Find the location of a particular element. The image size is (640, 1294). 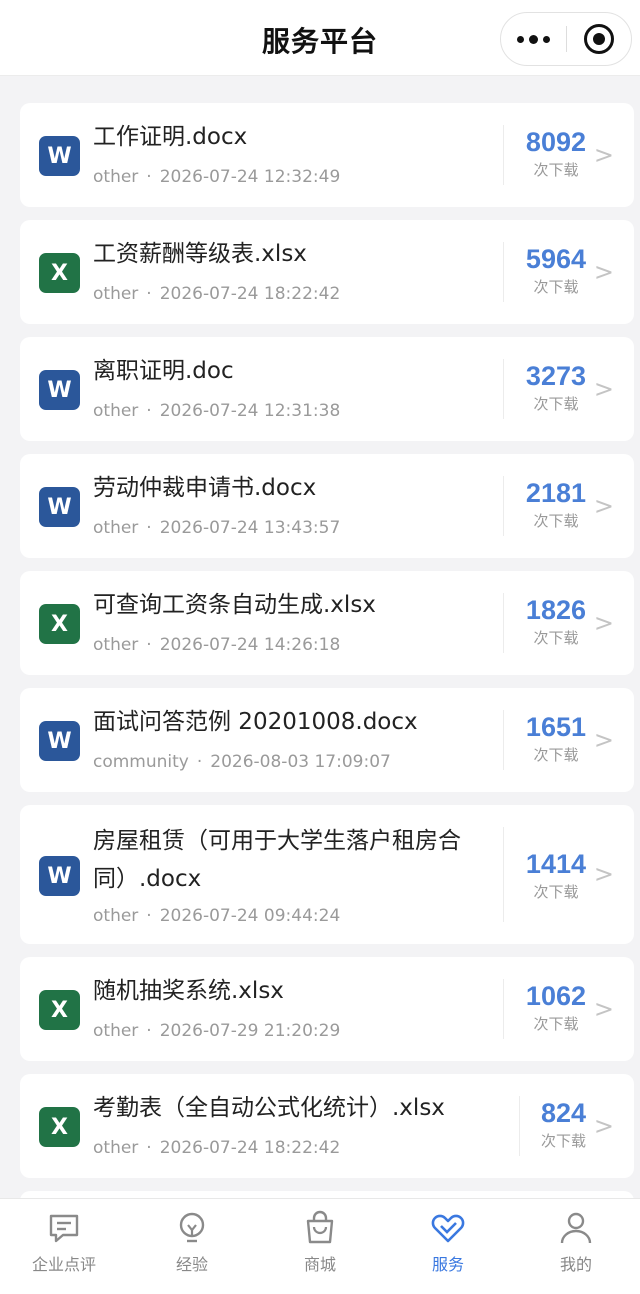

download-stat: 5964 次下载 is located at coordinates (556, 270).